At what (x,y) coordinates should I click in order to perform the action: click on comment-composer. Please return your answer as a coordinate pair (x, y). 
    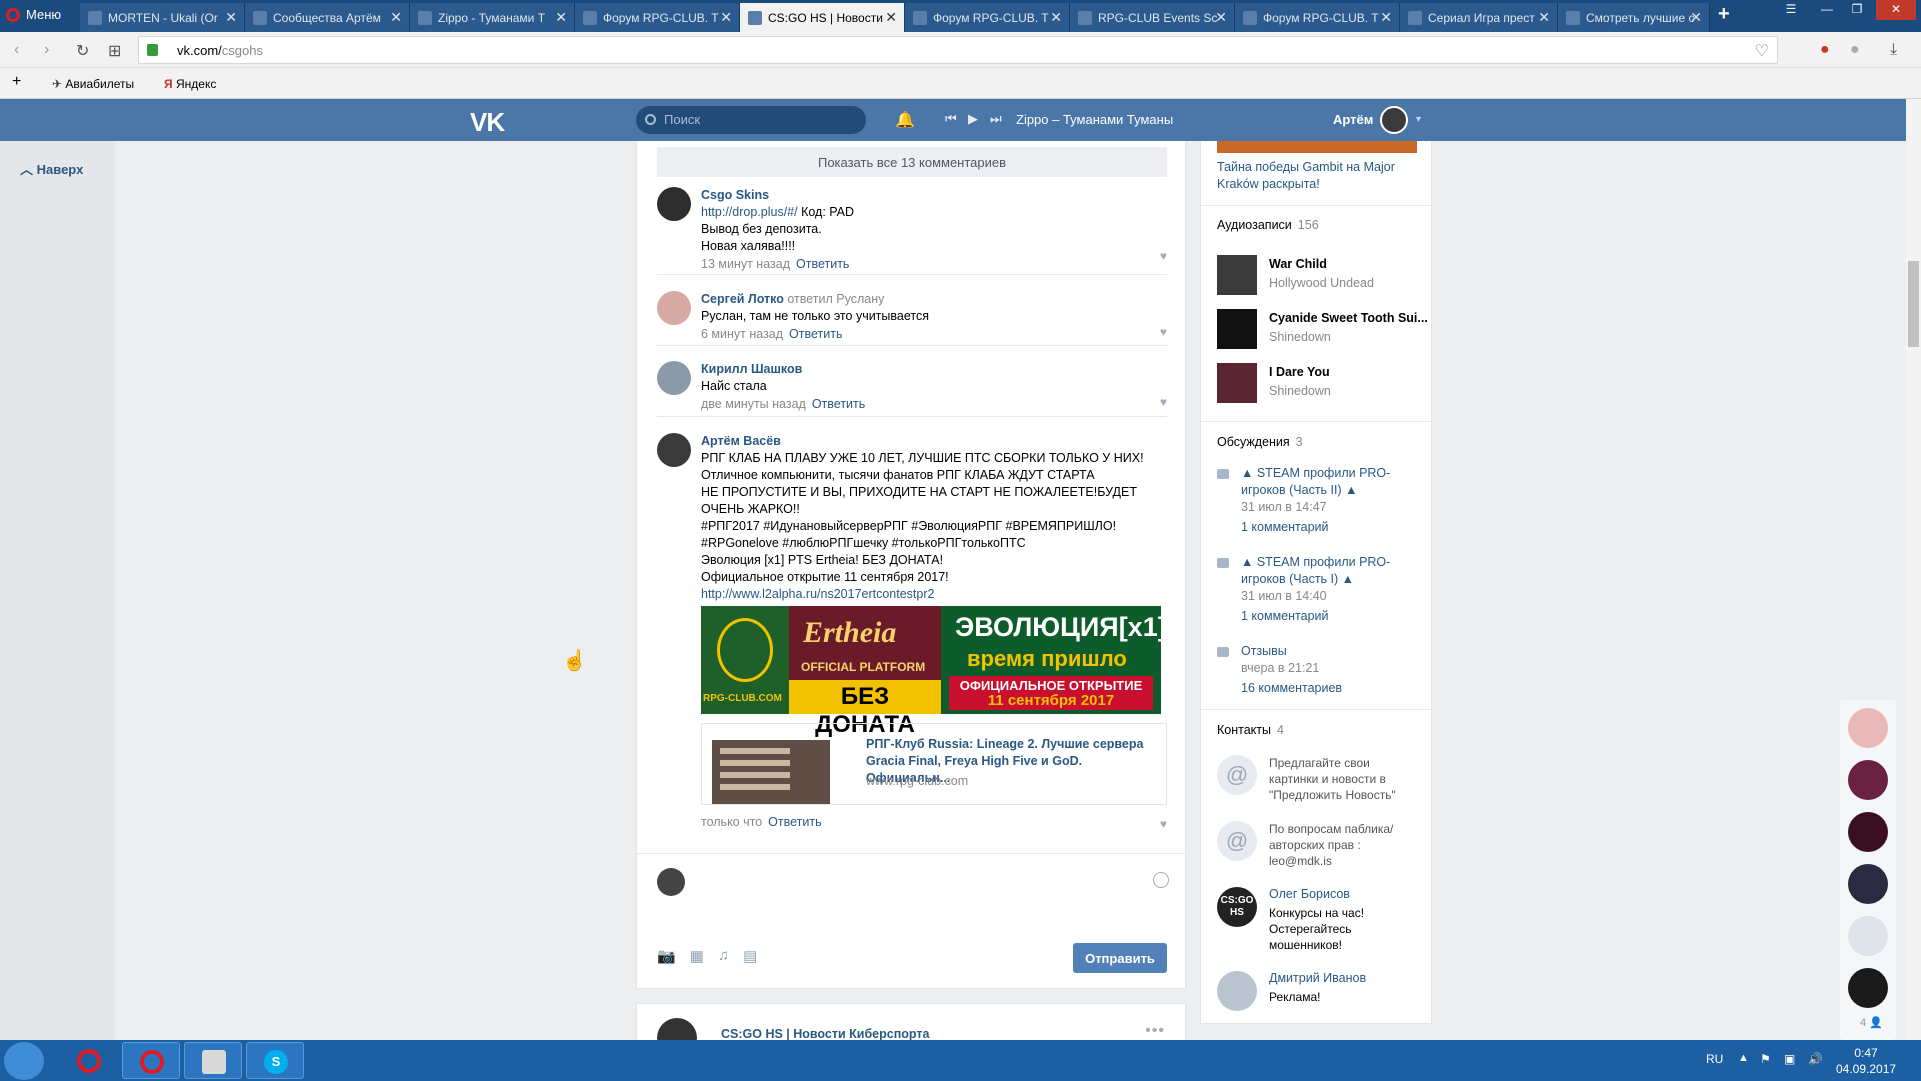
    Looking at the image, I should click on (912, 888).